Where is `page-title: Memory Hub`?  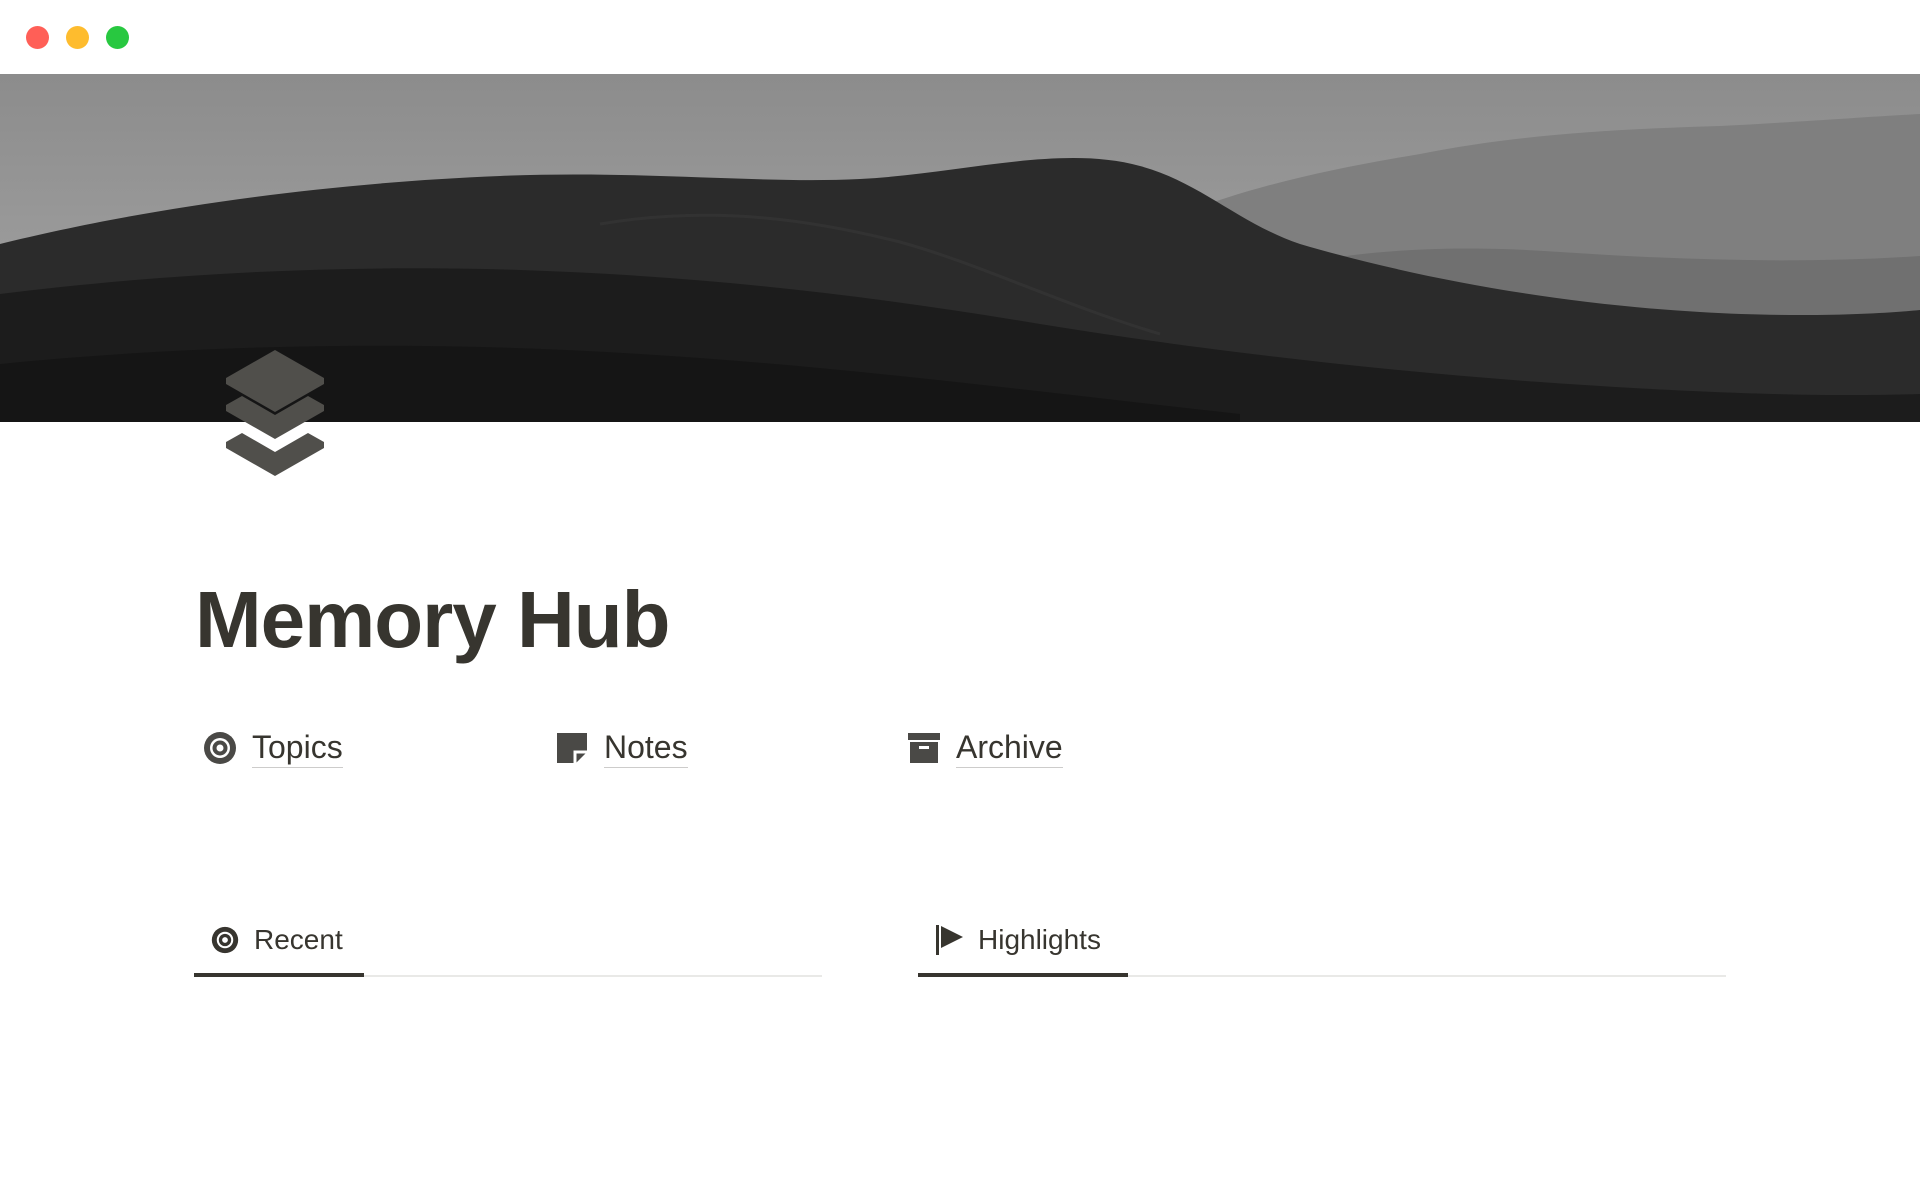
page-title: Memory Hub is located at coordinates (432, 619).